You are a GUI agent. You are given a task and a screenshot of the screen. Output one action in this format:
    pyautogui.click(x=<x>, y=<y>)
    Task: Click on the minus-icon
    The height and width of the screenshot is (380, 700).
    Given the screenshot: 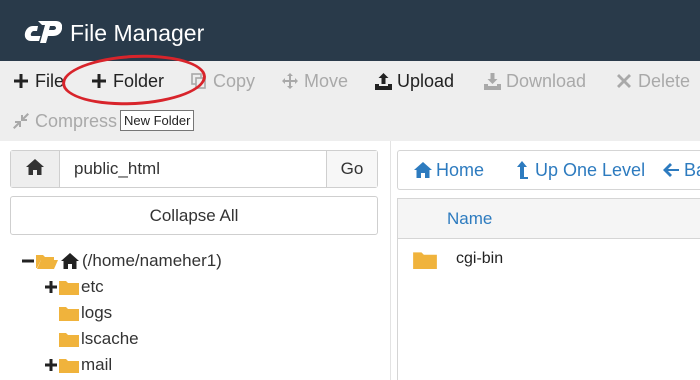 What is the action you would take?
    pyautogui.click(x=28, y=261)
    